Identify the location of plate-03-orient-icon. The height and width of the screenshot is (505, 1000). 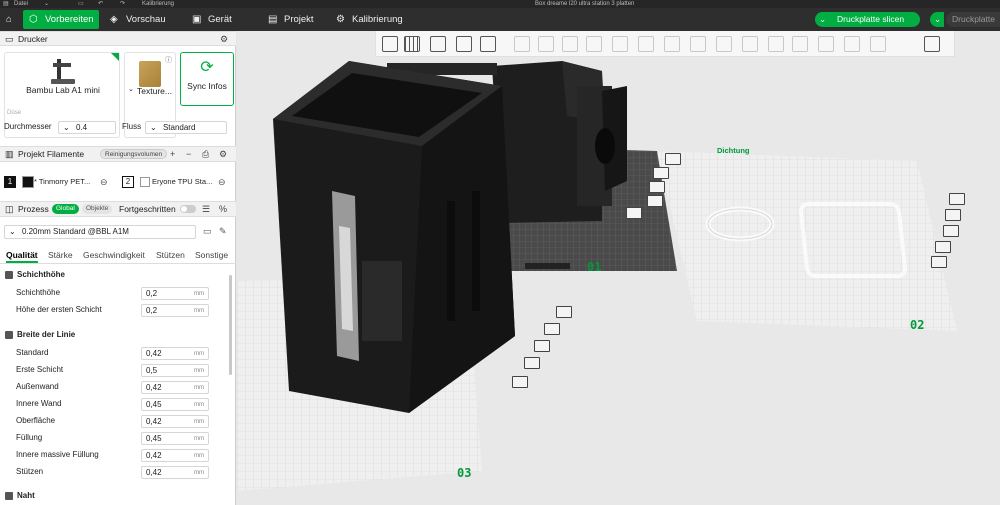
(520, 382).